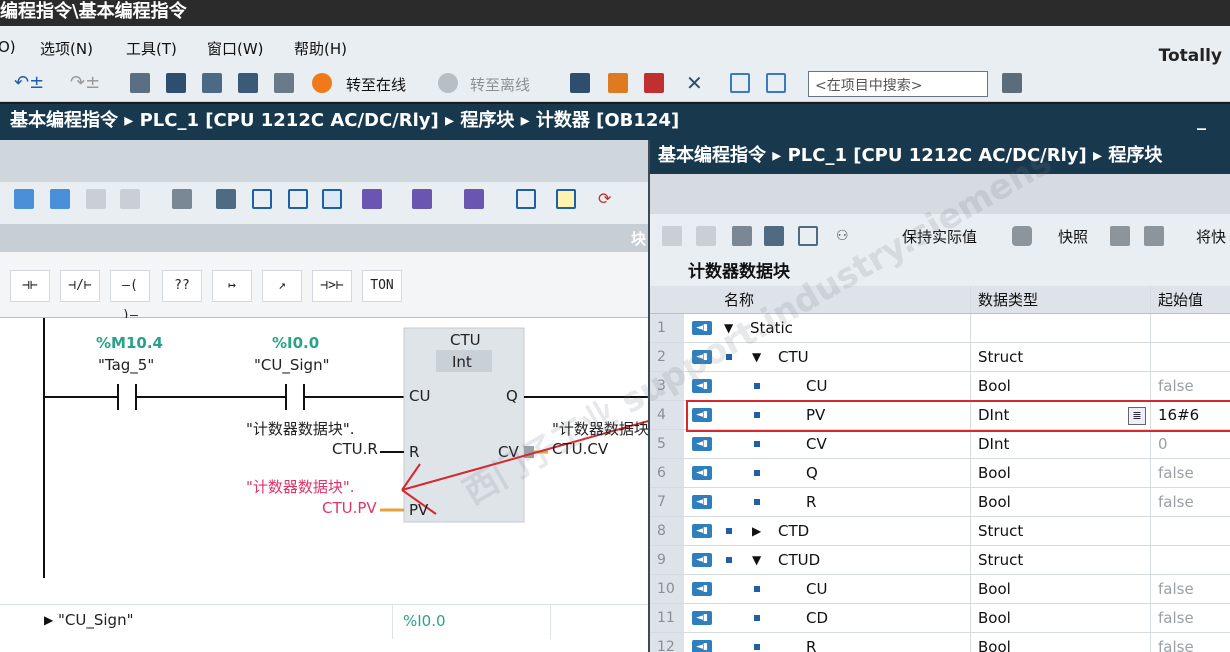 The height and width of the screenshot is (652, 1230). What do you see at coordinates (793, 531) in the screenshot?
I see `member-name: CTD` at bounding box center [793, 531].